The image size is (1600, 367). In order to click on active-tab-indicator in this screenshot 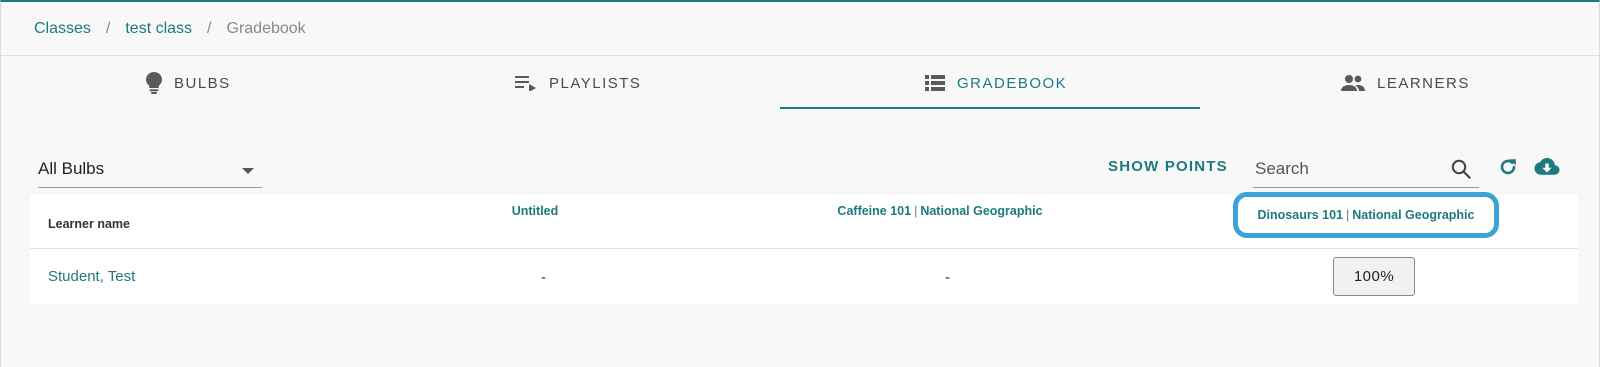, I will do `click(990, 108)`.